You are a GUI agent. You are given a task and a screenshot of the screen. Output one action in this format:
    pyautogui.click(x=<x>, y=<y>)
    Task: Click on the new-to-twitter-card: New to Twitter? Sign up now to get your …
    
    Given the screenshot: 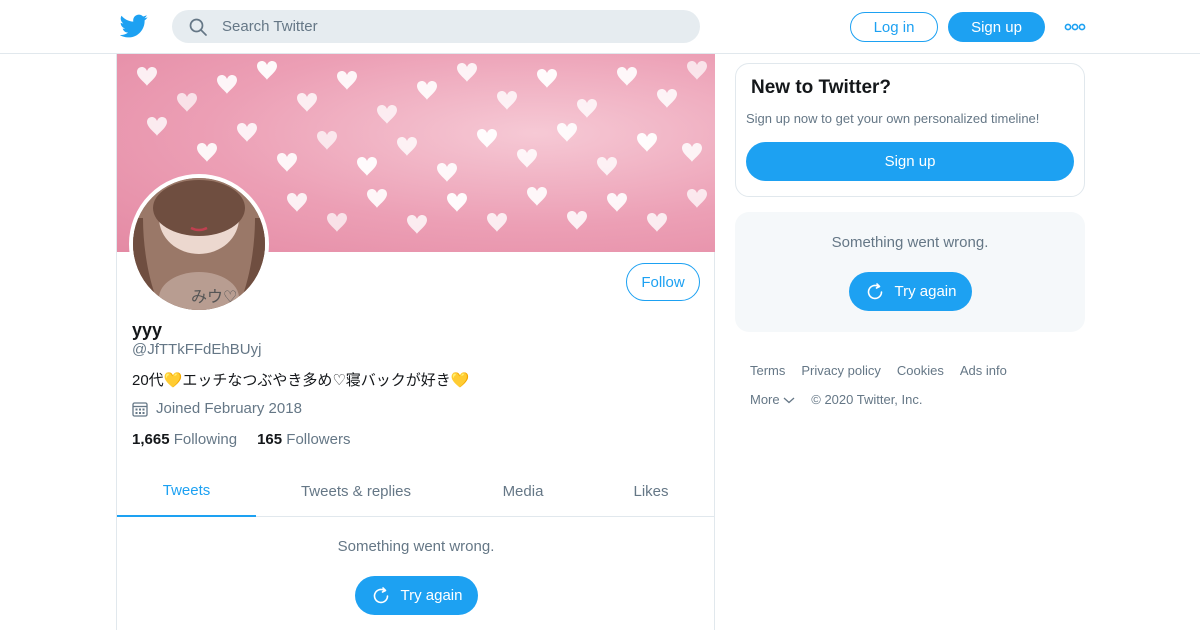 What is the action you would take?
    pyautogui.click(x=910, y=130)
    